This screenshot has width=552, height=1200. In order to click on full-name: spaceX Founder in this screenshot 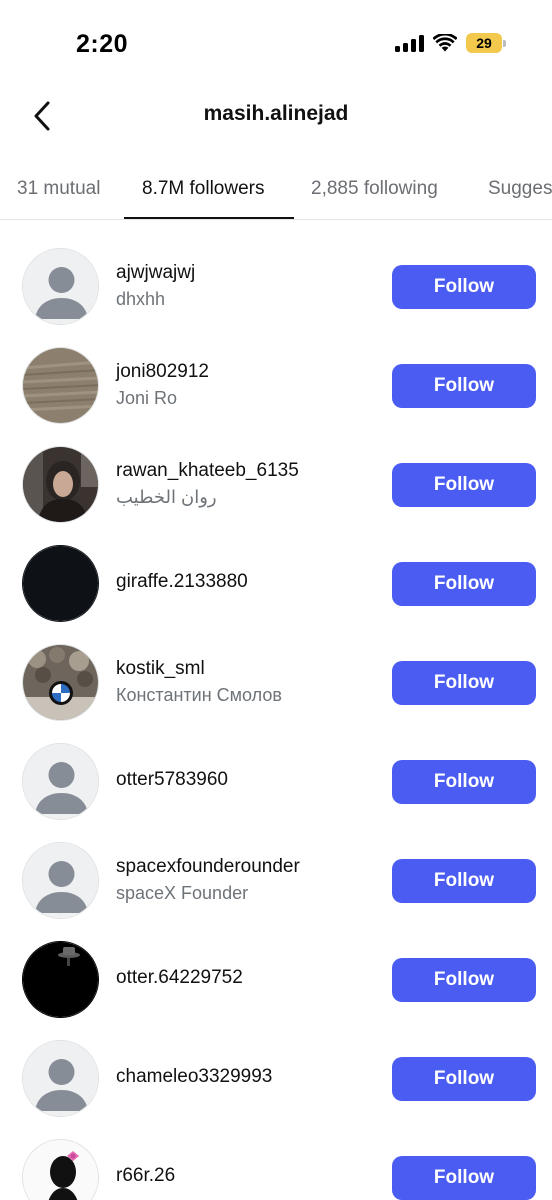, I will do `click(182, 893)`.